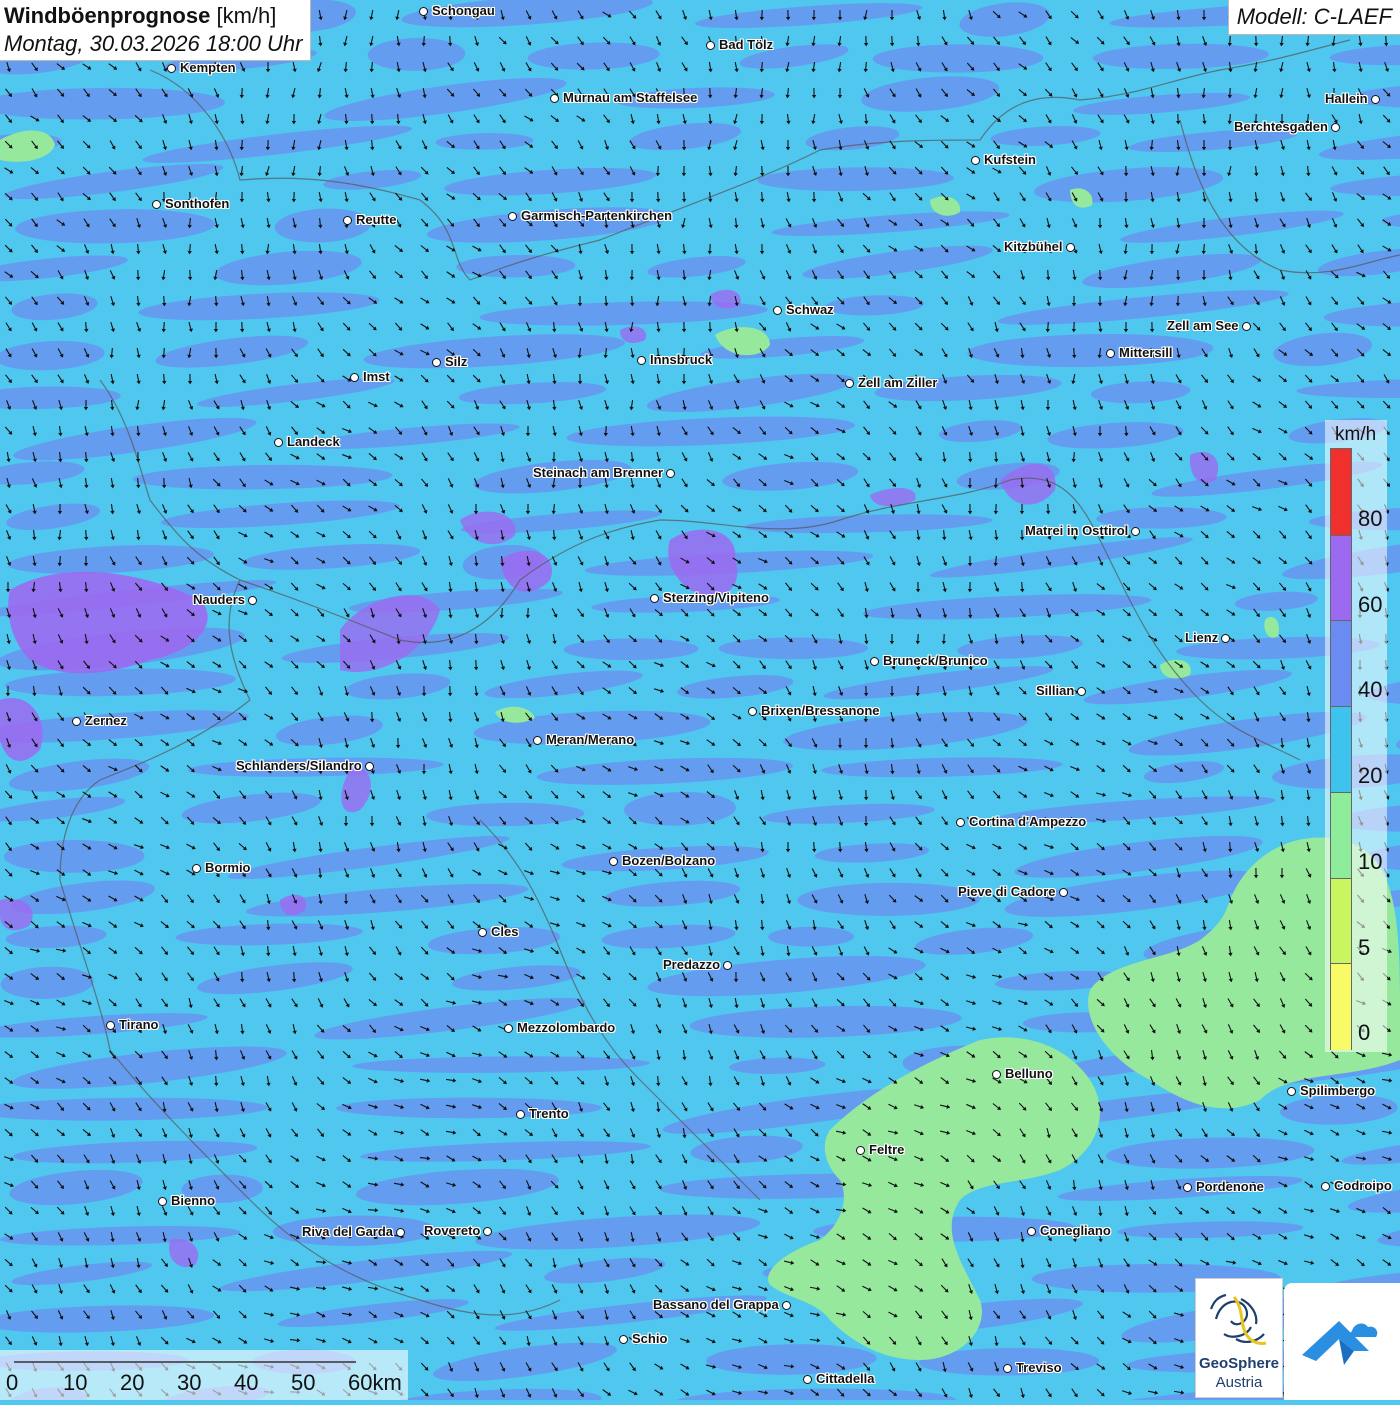  Describe the element at coordinates (668, 860) in the screenshot. I see `city-label: Bozen/Bolzano` at that location.